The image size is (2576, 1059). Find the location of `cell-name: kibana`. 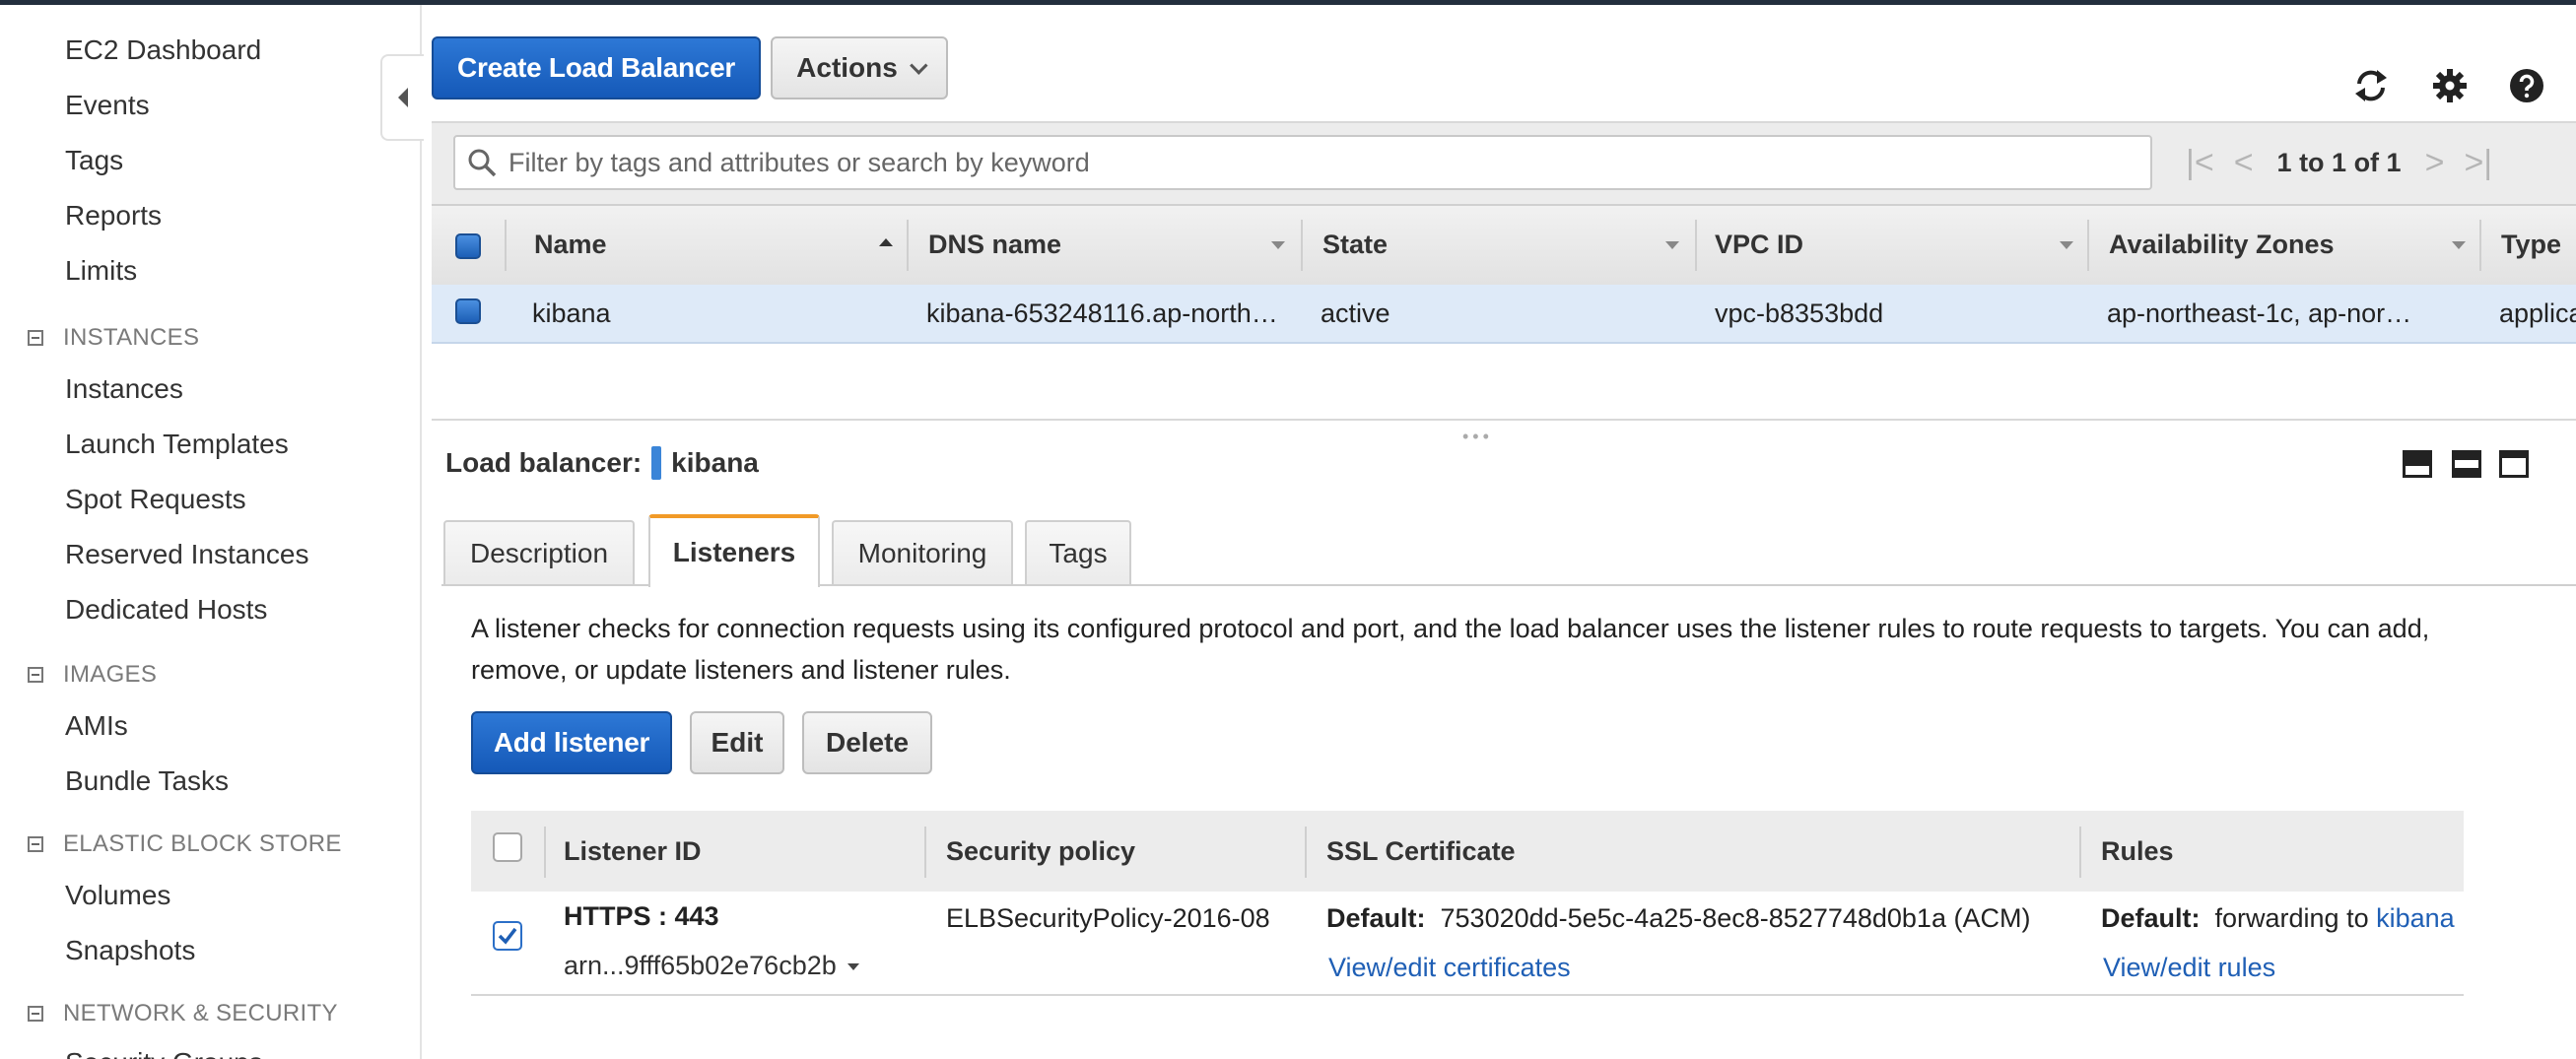

cell-name: kibana is located at coordinates (571, 313).